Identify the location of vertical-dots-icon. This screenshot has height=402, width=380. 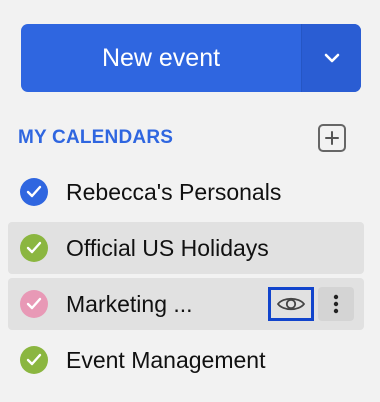
(336, 304).